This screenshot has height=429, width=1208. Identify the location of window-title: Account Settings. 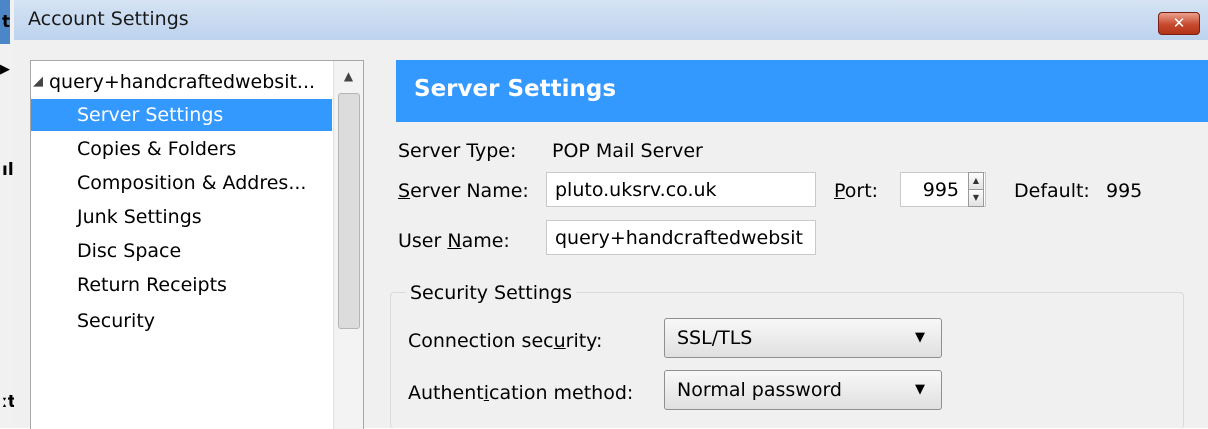
(108, 19).